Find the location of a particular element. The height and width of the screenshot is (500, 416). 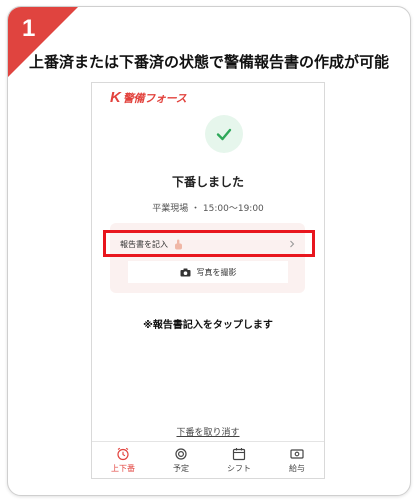

money-icon is located at coordinates (297, 454).